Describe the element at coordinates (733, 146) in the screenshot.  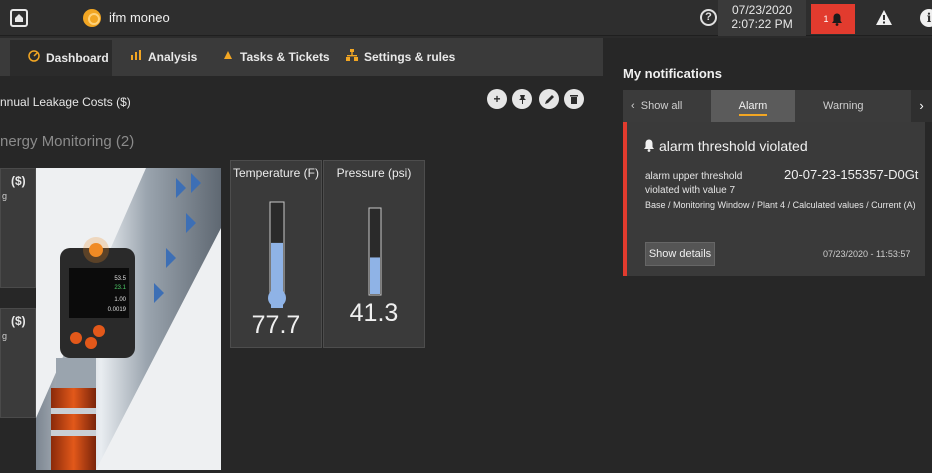
I see `alarm-title: alarm threshold violated` at that location.